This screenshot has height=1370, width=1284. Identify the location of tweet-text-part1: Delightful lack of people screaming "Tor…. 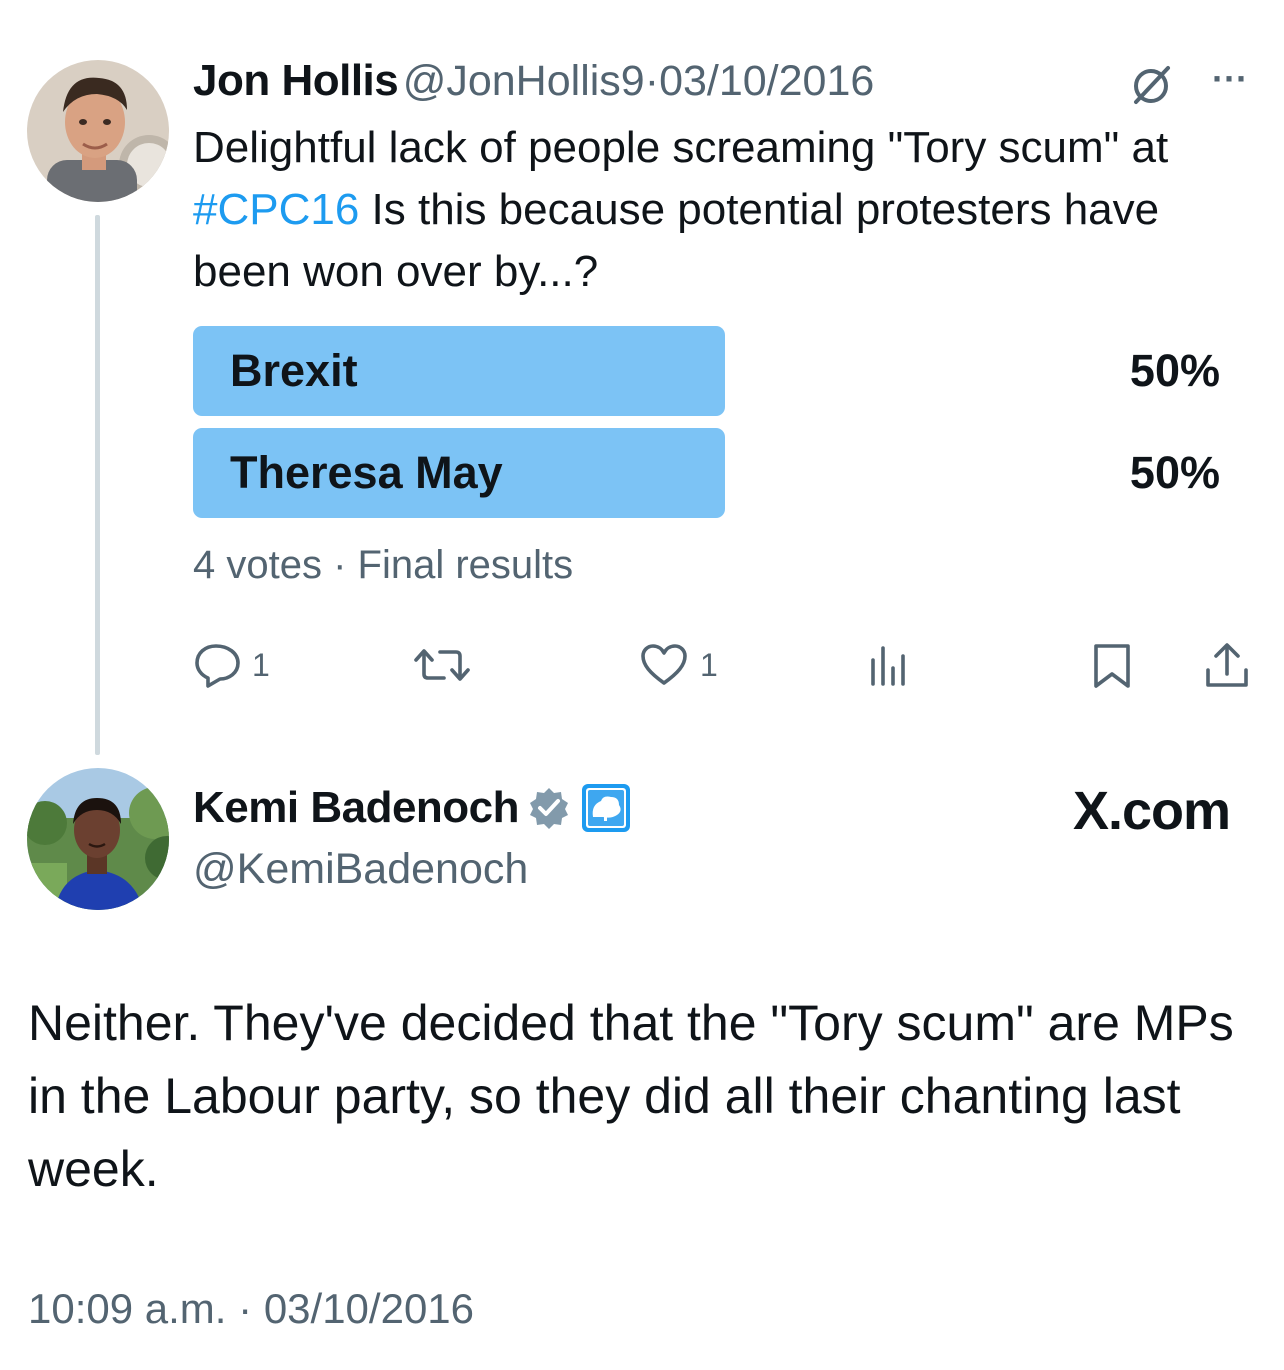
(681, 147).